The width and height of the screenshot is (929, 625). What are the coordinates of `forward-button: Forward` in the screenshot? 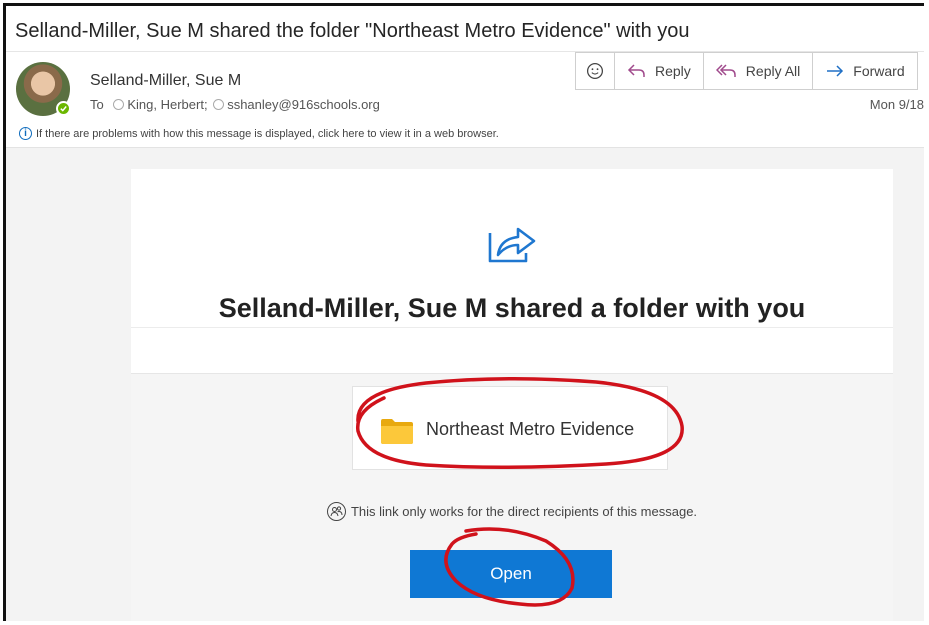 It's located at (864, 71).